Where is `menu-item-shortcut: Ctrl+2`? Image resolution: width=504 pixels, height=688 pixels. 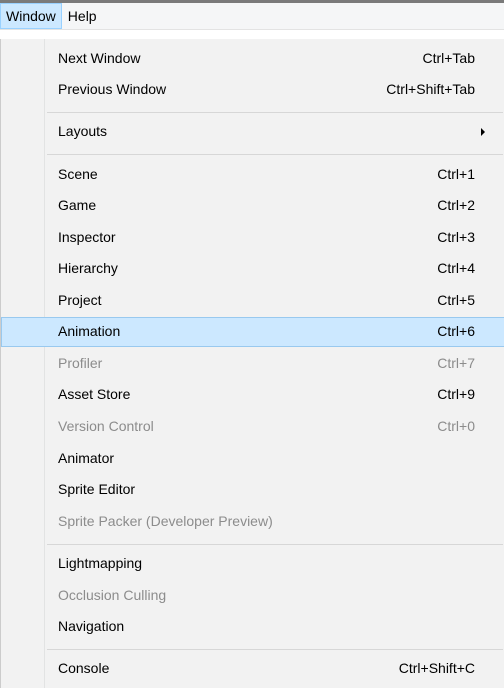 menu-item-shortcut: Ctrl+2 is located at coordinates (456, 205).